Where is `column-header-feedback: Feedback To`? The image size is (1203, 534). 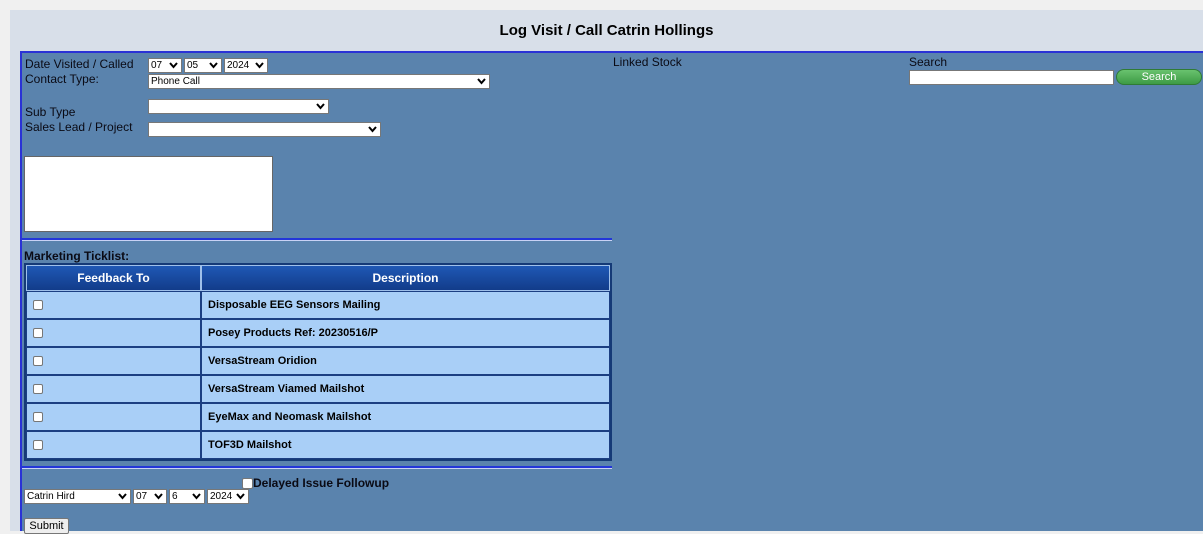 column-header-feedback: Feedback To is located at coordinates (113, 278).